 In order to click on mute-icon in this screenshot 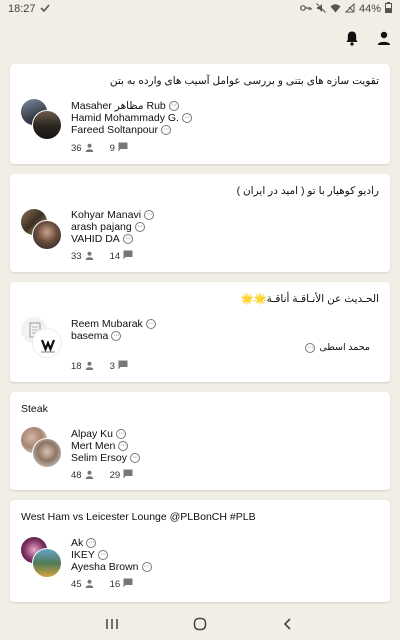, I will do `click(321, 9)`.